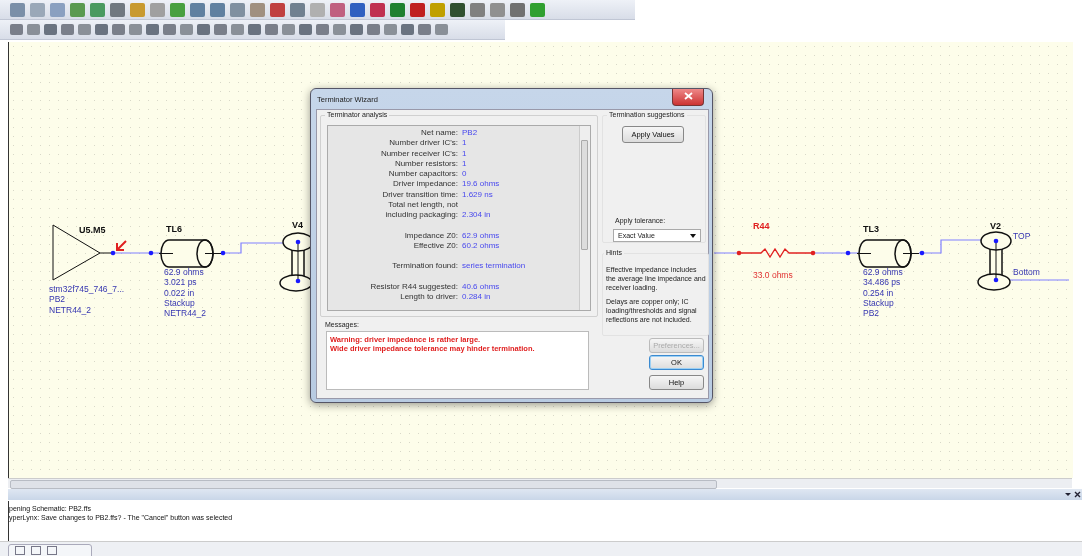 The image size is (1082, 556). Describe the element at coordinates (413, 286) in the screenshot. I see `field-label: Resistor R44 suggested:` at that location.